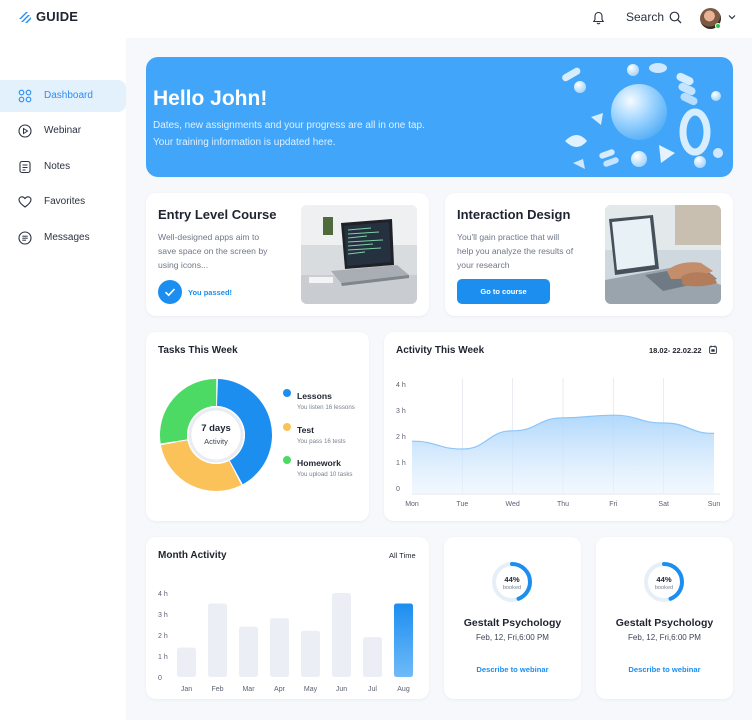 The width and height of the screenshot is (752, 720). I want to click on legend-name: Test, so click(306, 430).